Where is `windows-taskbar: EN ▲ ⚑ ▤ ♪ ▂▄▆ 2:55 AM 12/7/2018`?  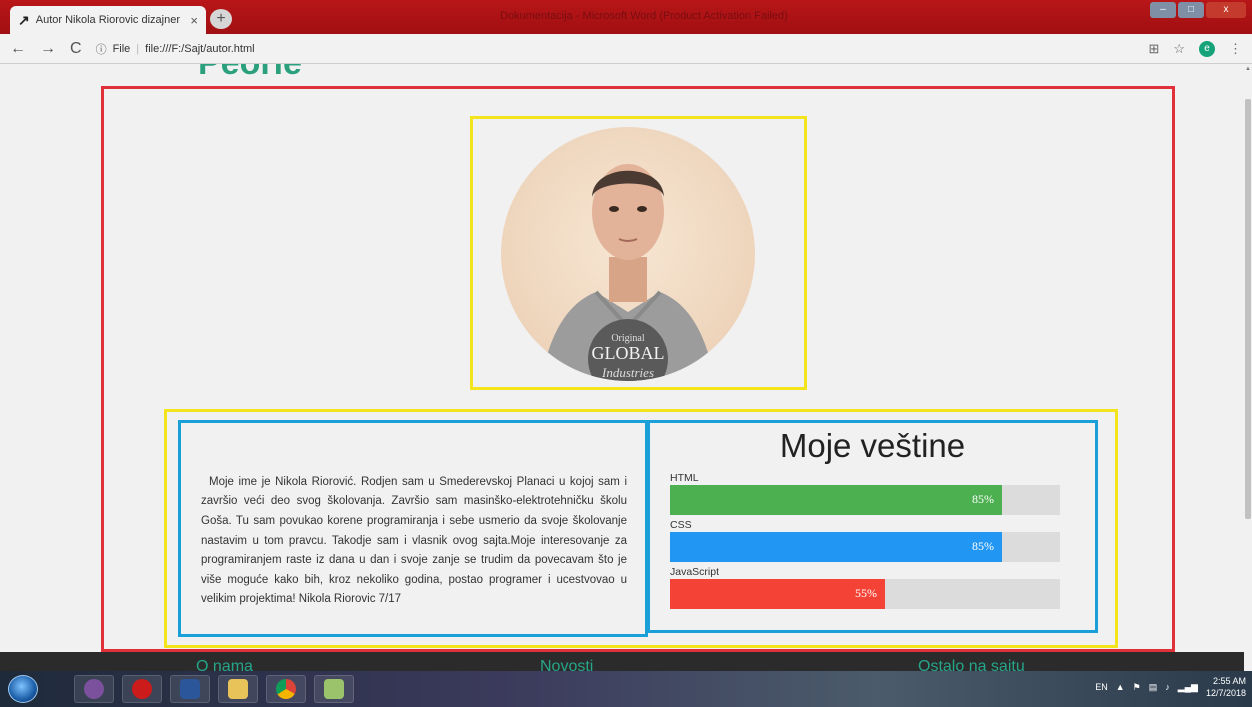
windows-taskbar: EN ▲ ⚑ ▤ ♪ ▂▄▆ 2:55 AM 12/7/2018 is located at coordinates (626, 689).